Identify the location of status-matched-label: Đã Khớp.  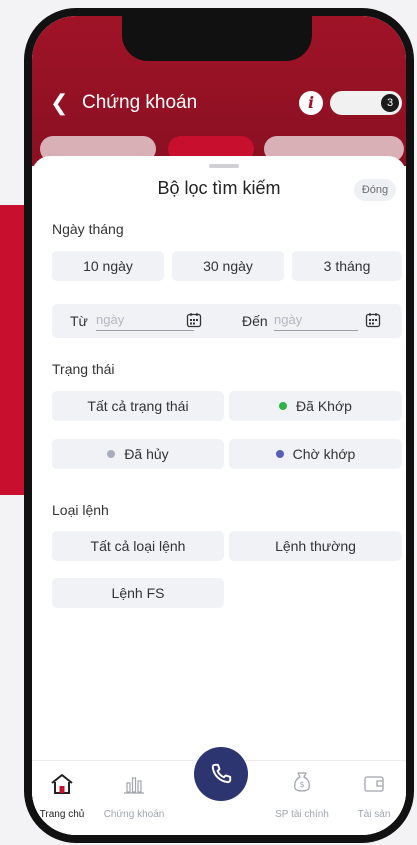
(324, 406).